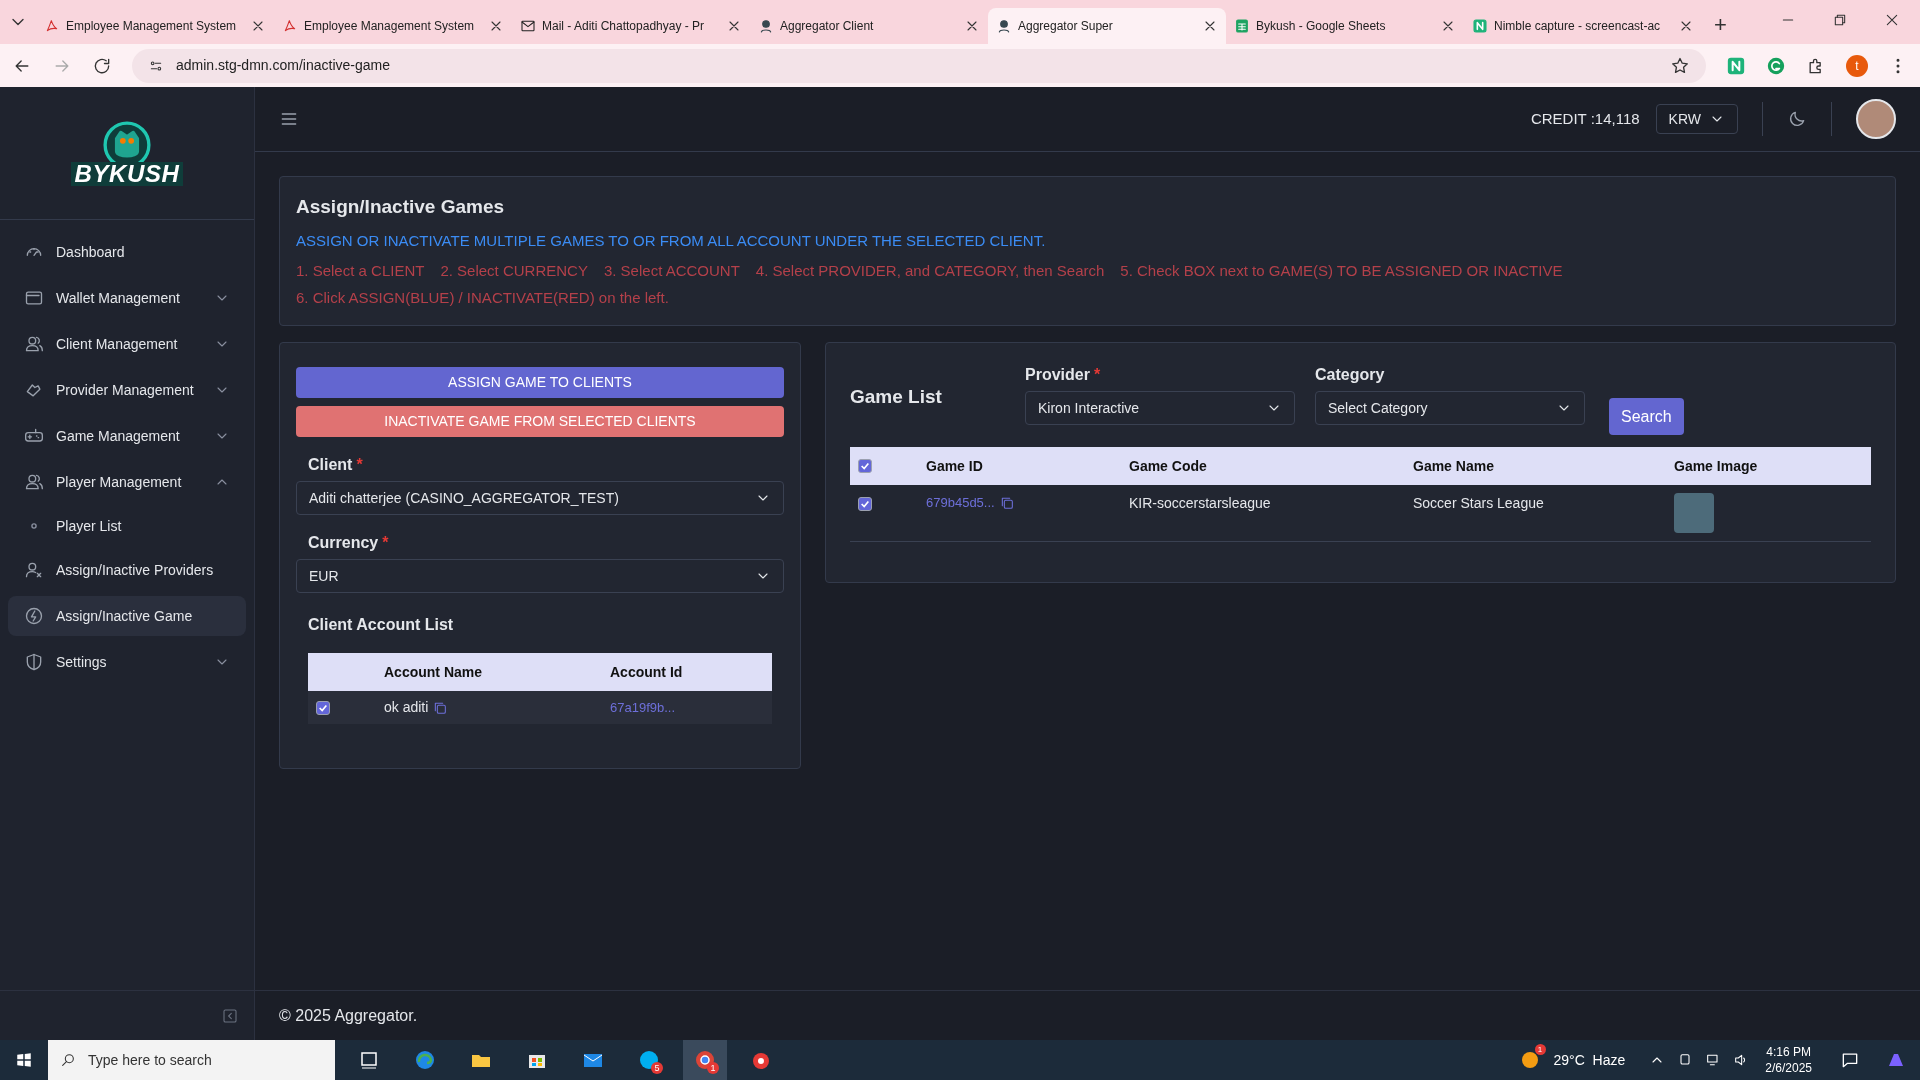  I want to click on column-header: Game Image, so click(1716, 466).